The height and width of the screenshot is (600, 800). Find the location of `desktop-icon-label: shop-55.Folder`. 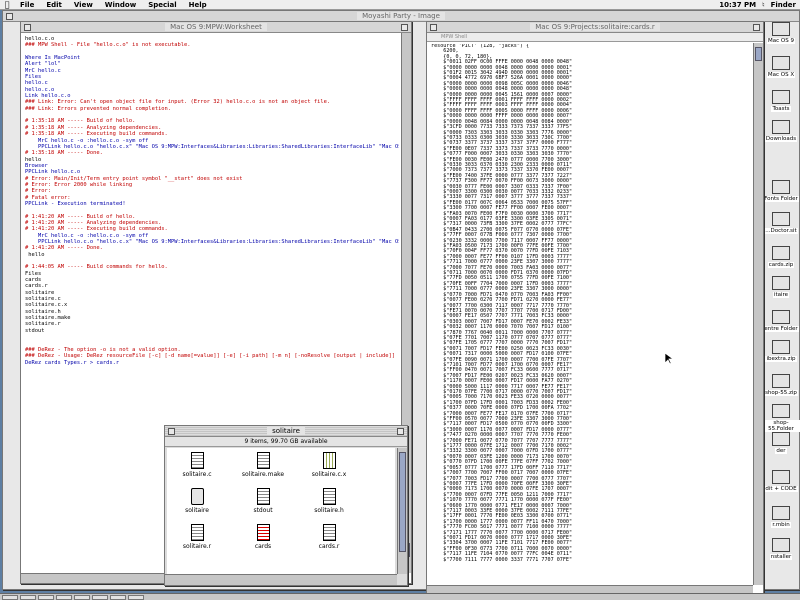

desktop-icon-label: shop-55.Folder is located at coordinates (781, 426).